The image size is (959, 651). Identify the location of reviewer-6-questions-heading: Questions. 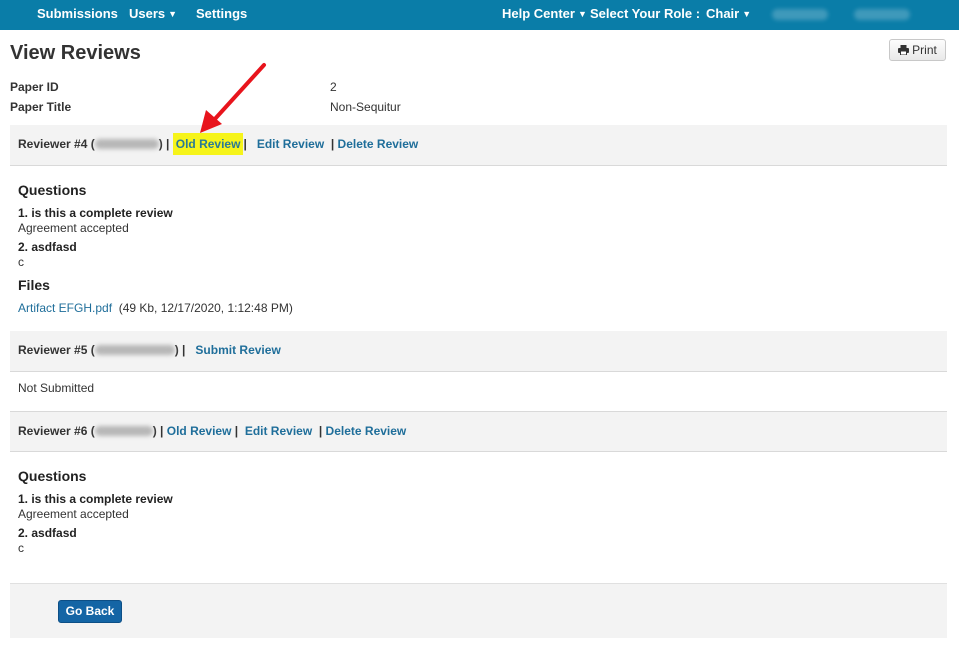
(52, 476).